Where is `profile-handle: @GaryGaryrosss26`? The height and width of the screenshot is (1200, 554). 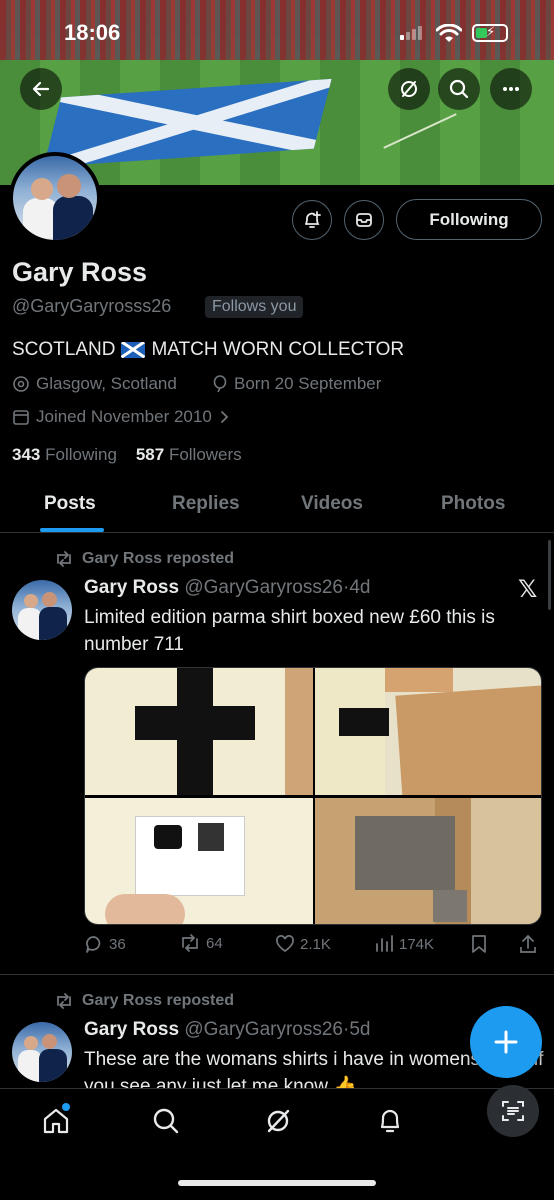 profile-handle: @GaryGaryrosss26 is located at coordinates (92, 306).